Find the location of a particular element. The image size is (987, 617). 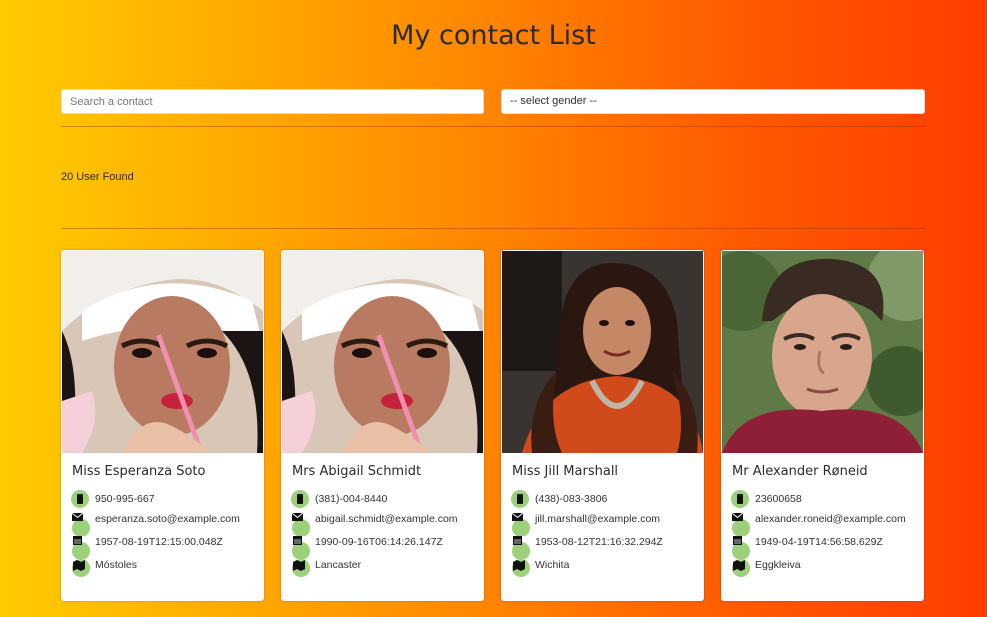

contact-email: jill.marshall@example.com is located at coordinates (598, 519).